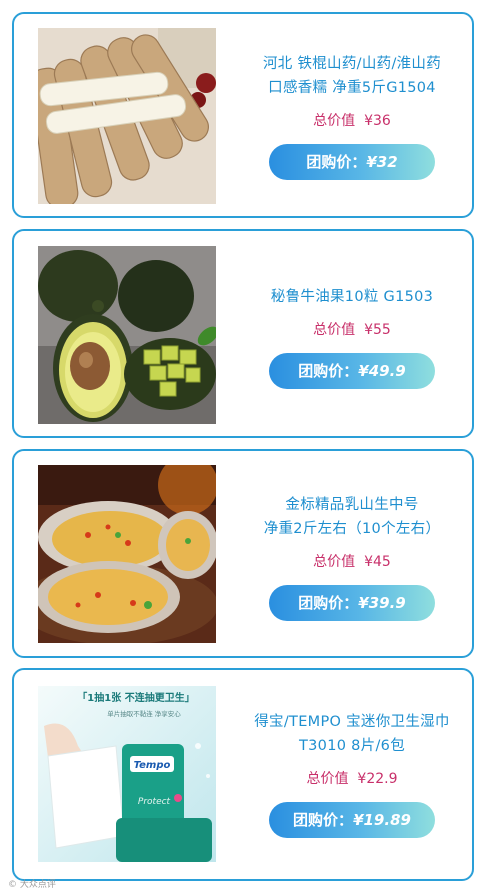  What do you see at coordinates (352, 517) in the screenshot?
I see `product-title: 金标精品乳山生中号 净重2斤左右（10个左右）` at bounding box center [352, 517].